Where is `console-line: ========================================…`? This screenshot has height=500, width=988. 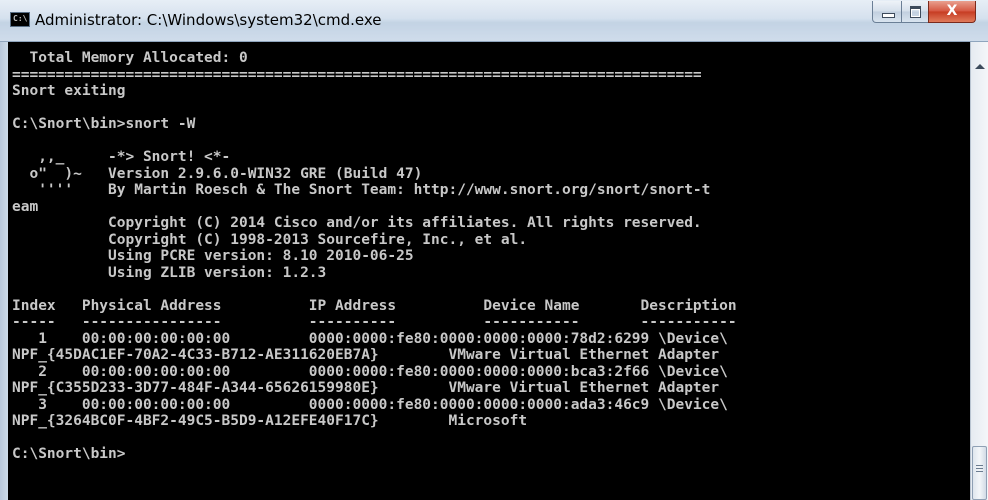
console-line: ========================================… is located at coordinates (357, 74).